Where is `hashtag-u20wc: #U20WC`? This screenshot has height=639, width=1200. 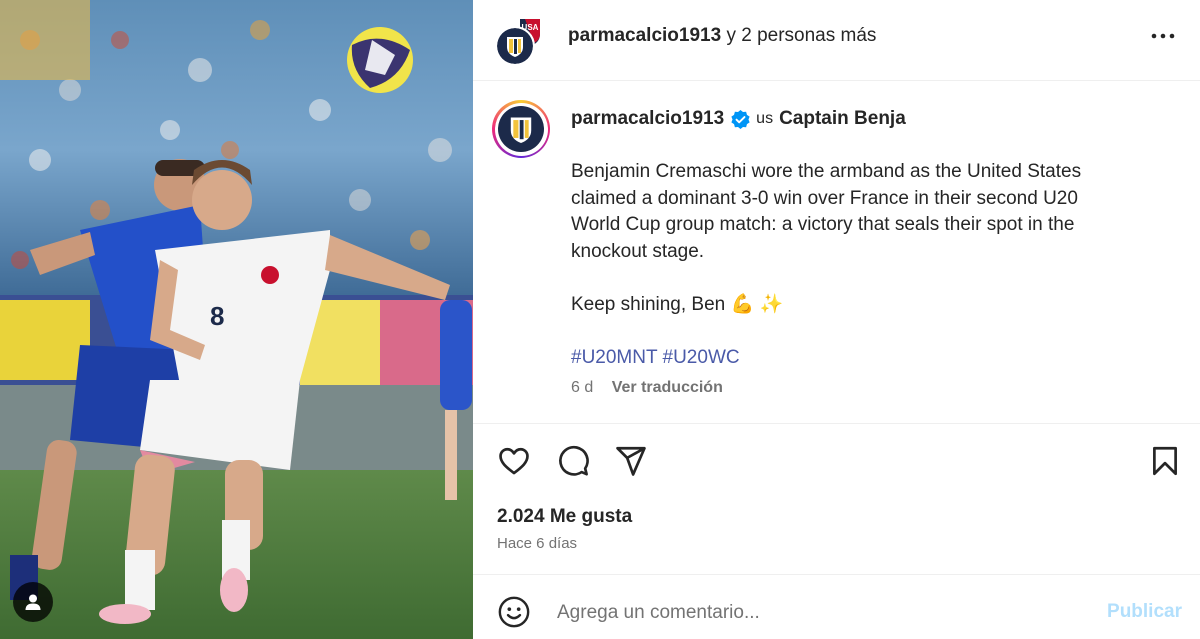
hashtag-u20wc: #U20WC is located at coordinates (701, 357).